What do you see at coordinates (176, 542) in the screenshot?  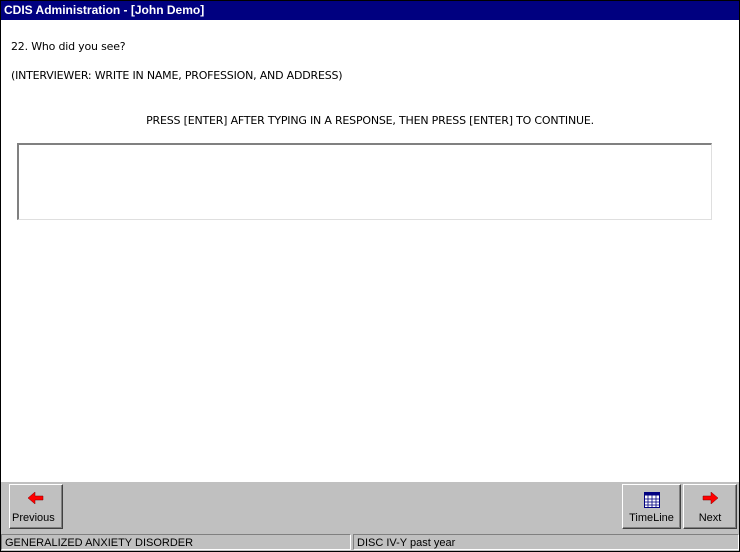 I see `status-section-pane: GENERALIZED ANXIETY DISORDER` at bounding box center [176, 542].